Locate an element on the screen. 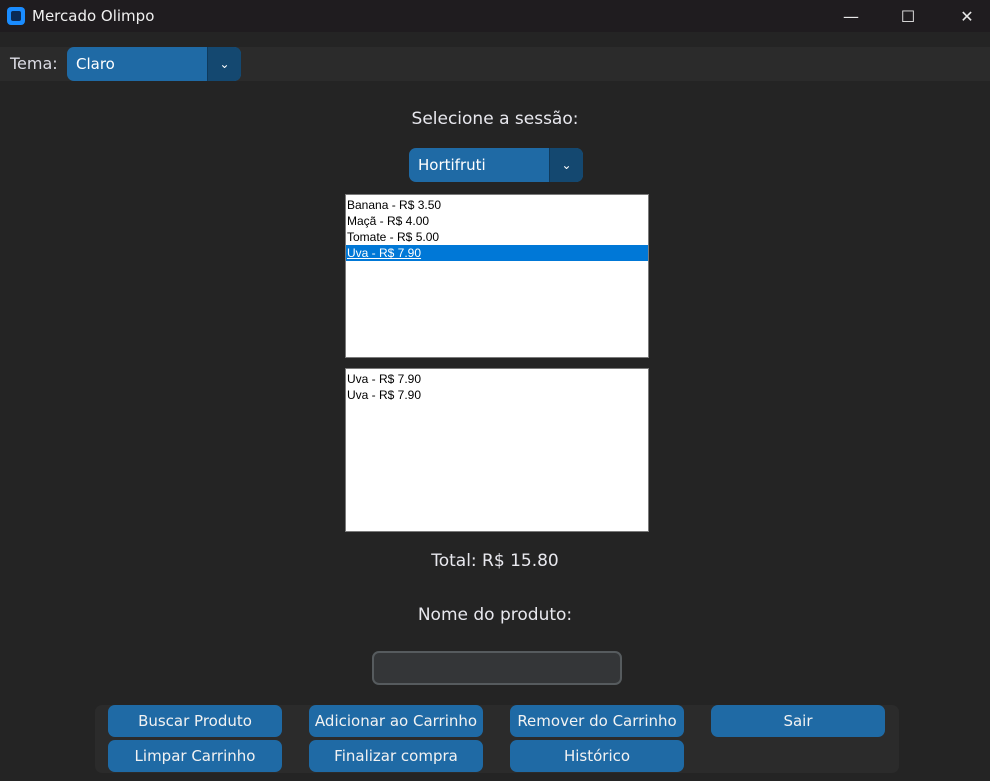  add-to-cart-button: Adicionar ao Carrinho is located at coordinates (396, 721).